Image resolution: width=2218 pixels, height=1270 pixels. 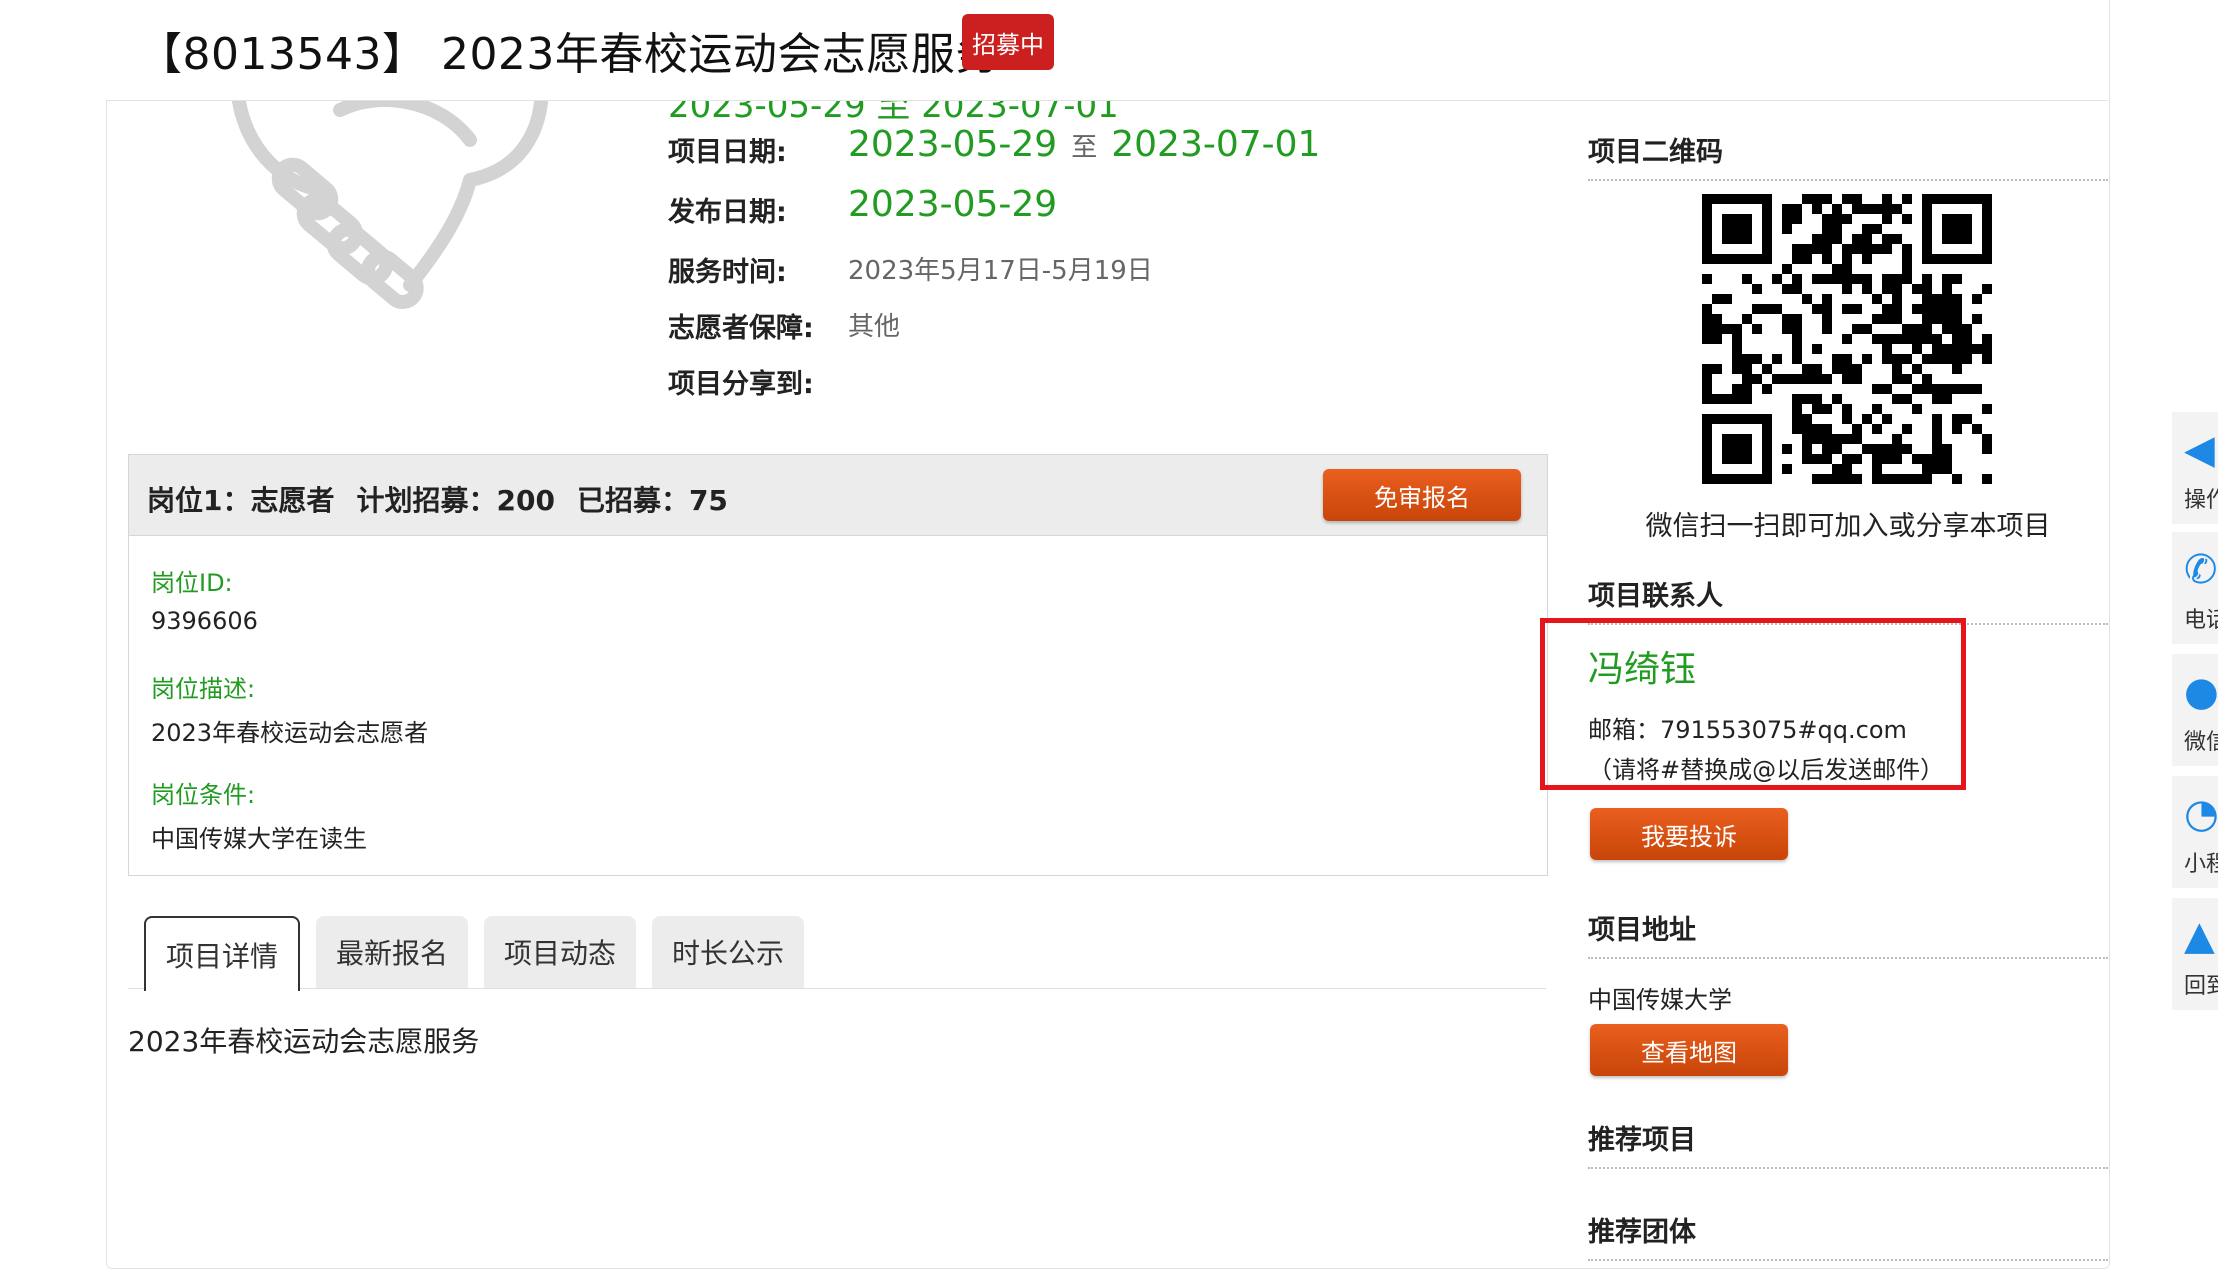 I want to click on post-id-value: 9396606, so click(x=204, y=621).